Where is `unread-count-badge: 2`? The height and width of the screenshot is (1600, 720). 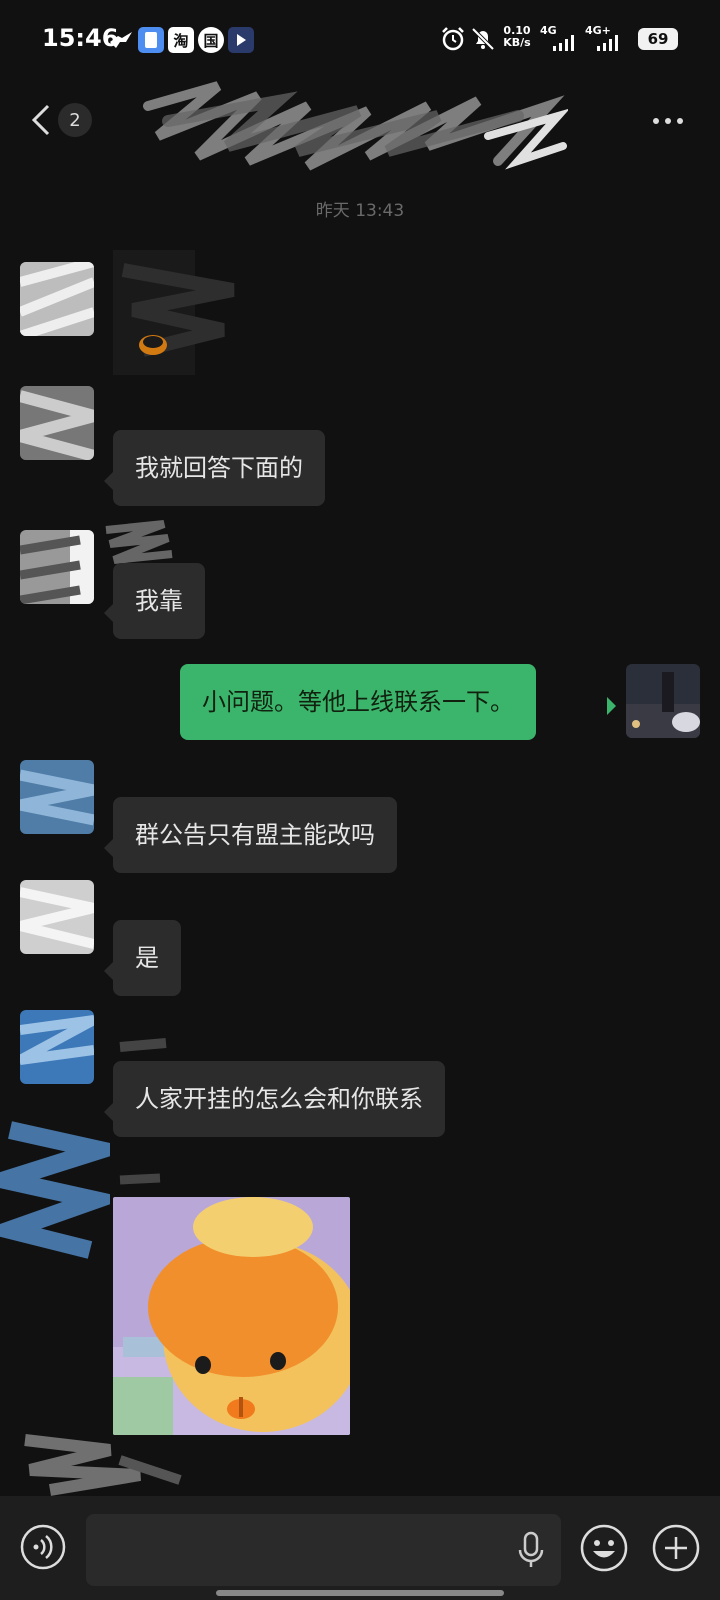
unread-count-badge: 2 is located at coordinates (75, 120).